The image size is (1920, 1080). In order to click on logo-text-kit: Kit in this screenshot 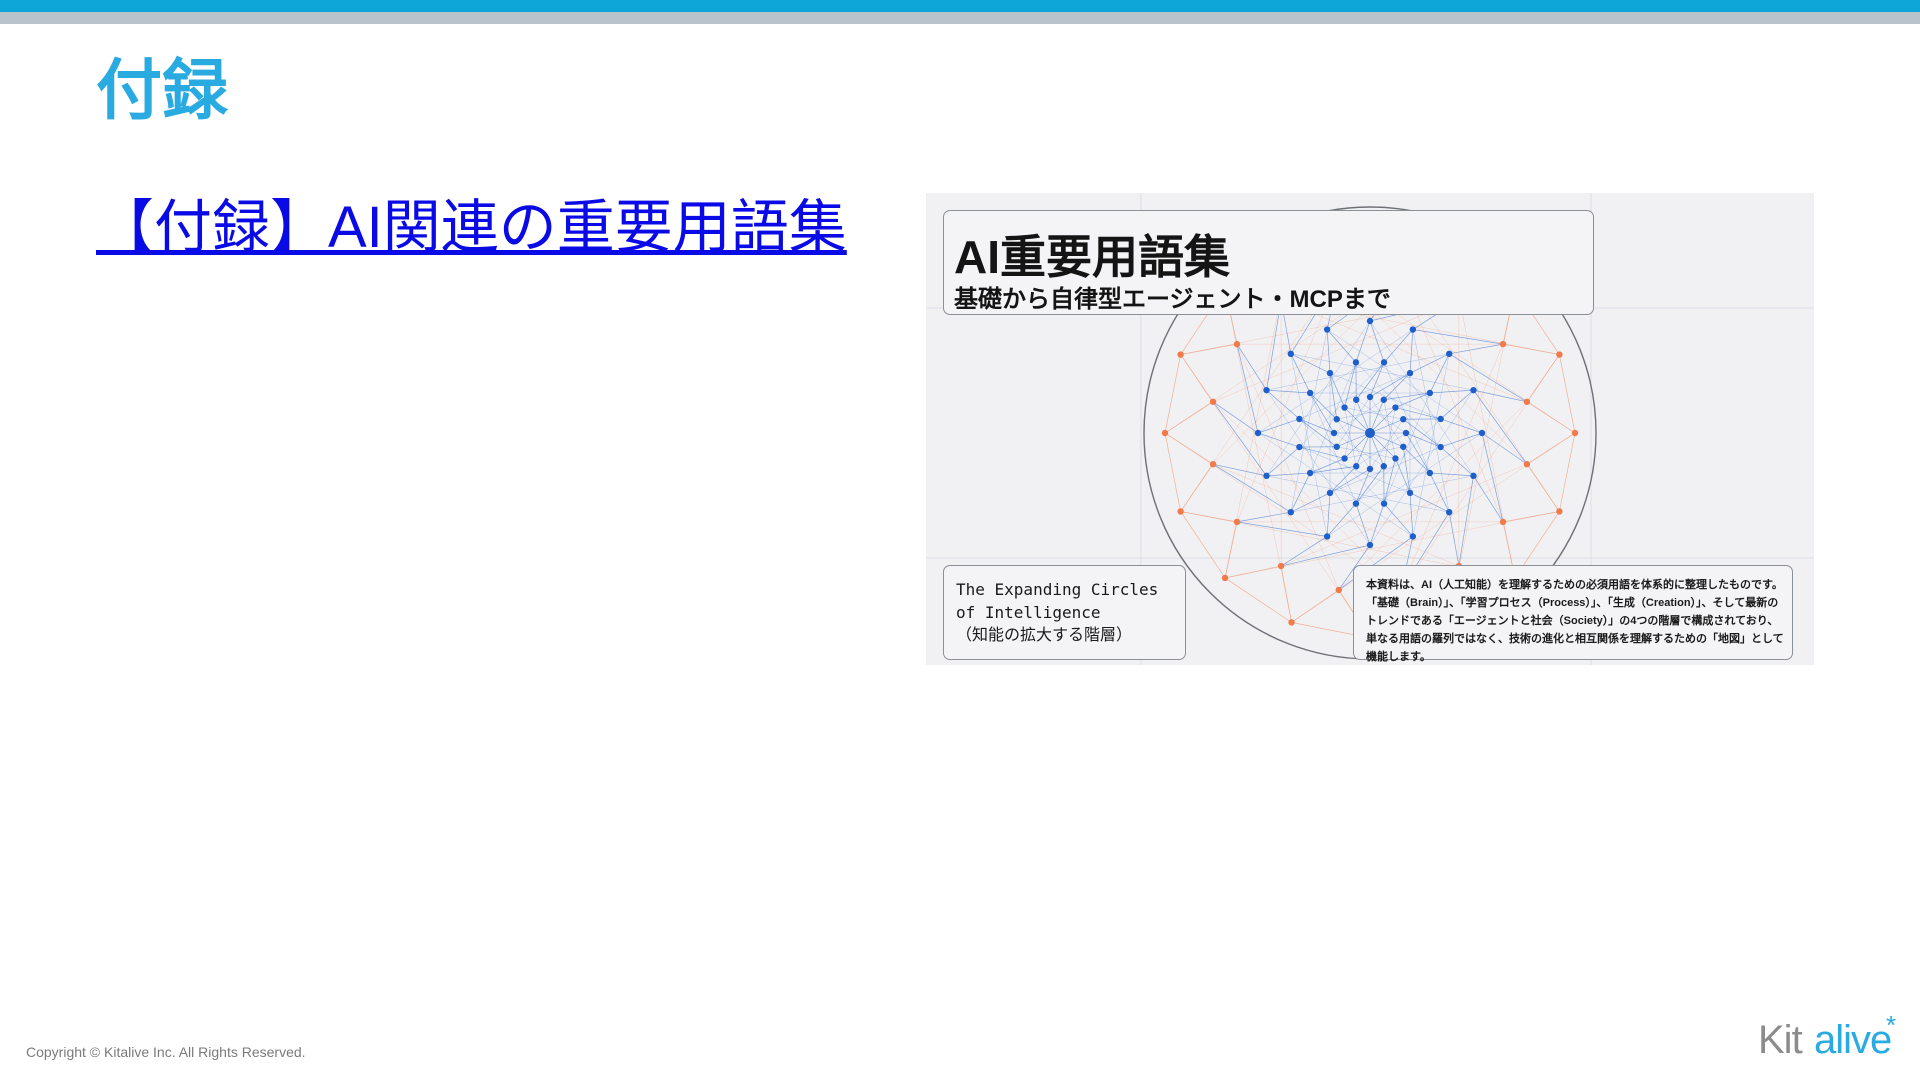, I will do `click(1780, 1040)`.